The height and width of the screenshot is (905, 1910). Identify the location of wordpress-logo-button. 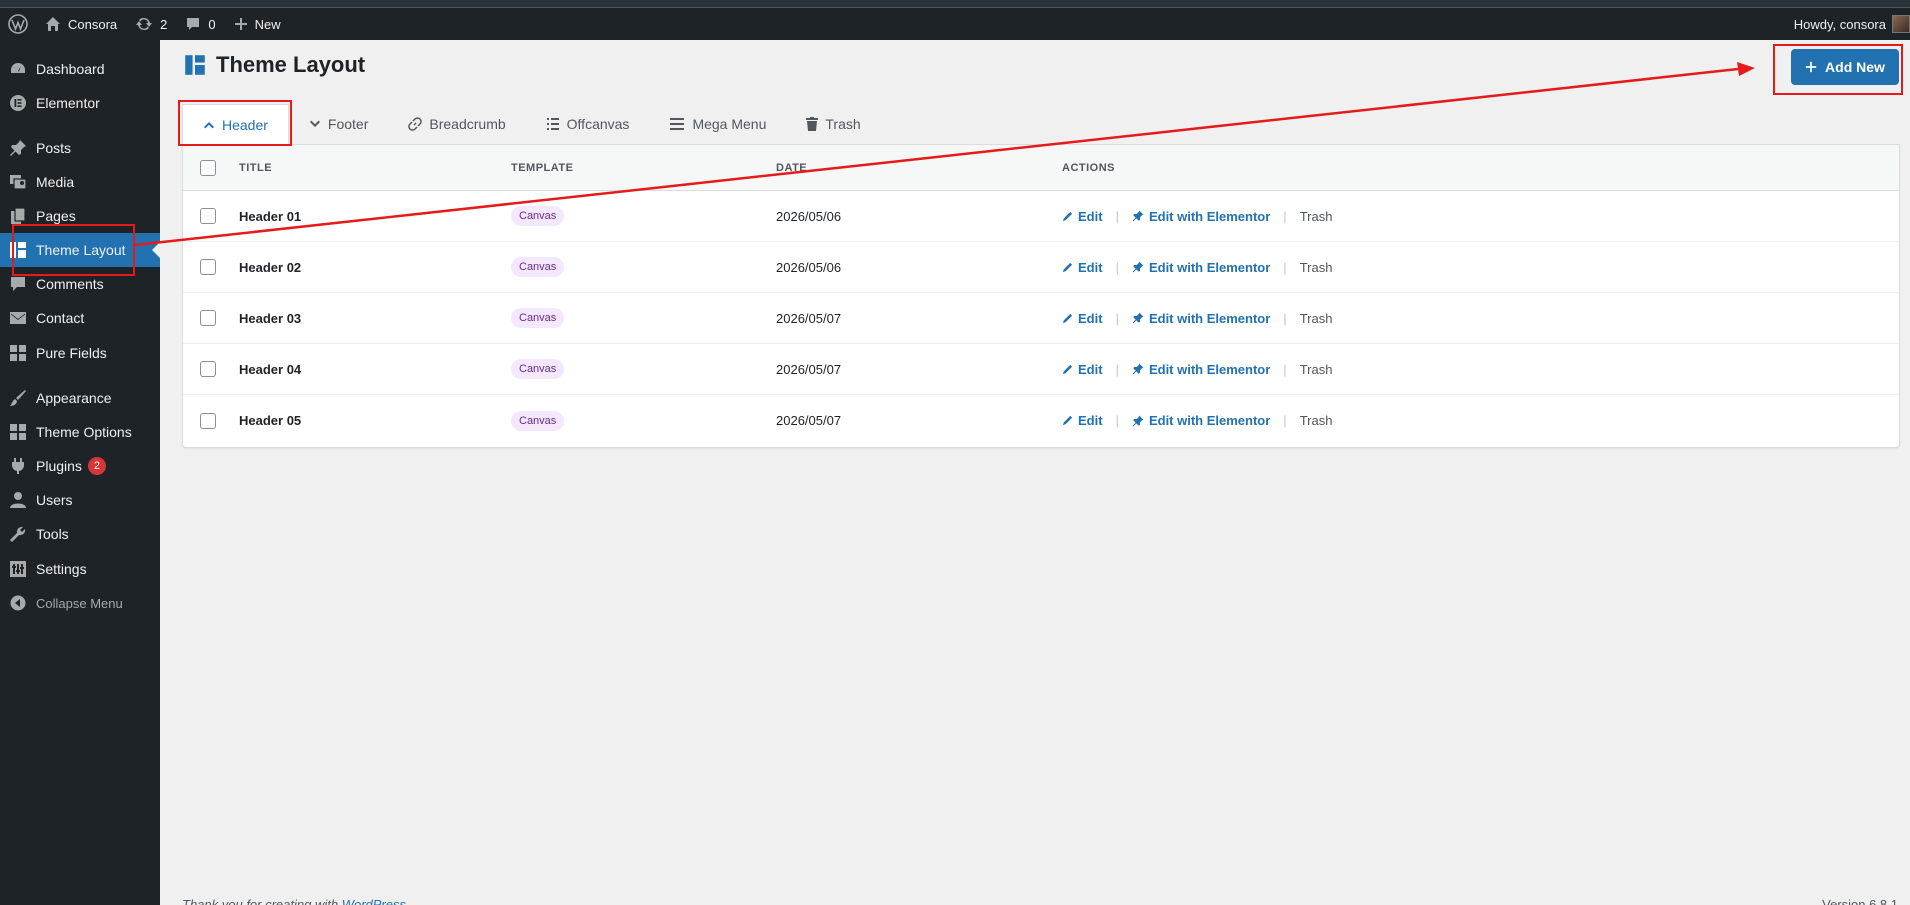
(18, 24).